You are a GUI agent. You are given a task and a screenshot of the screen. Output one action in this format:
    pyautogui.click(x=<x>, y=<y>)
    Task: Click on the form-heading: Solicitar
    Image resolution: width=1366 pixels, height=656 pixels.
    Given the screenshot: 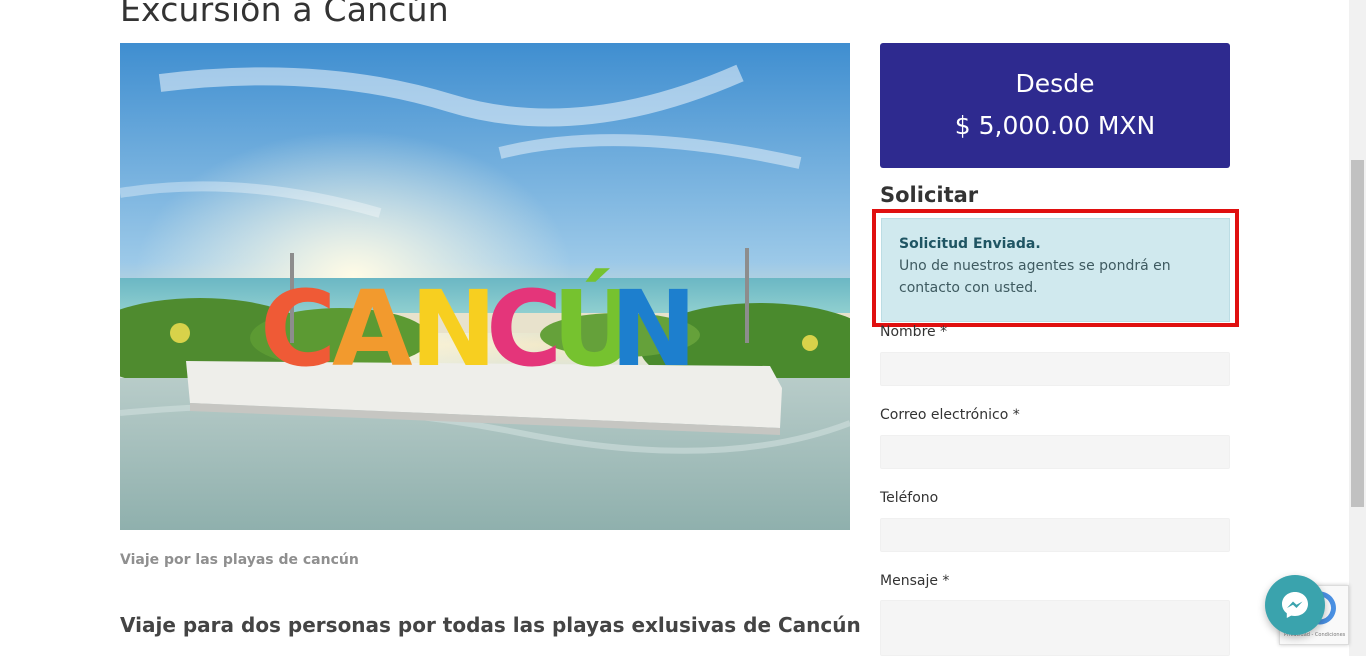 What is the action you would take?
    pyautogui.click(x=929, y=195)
    